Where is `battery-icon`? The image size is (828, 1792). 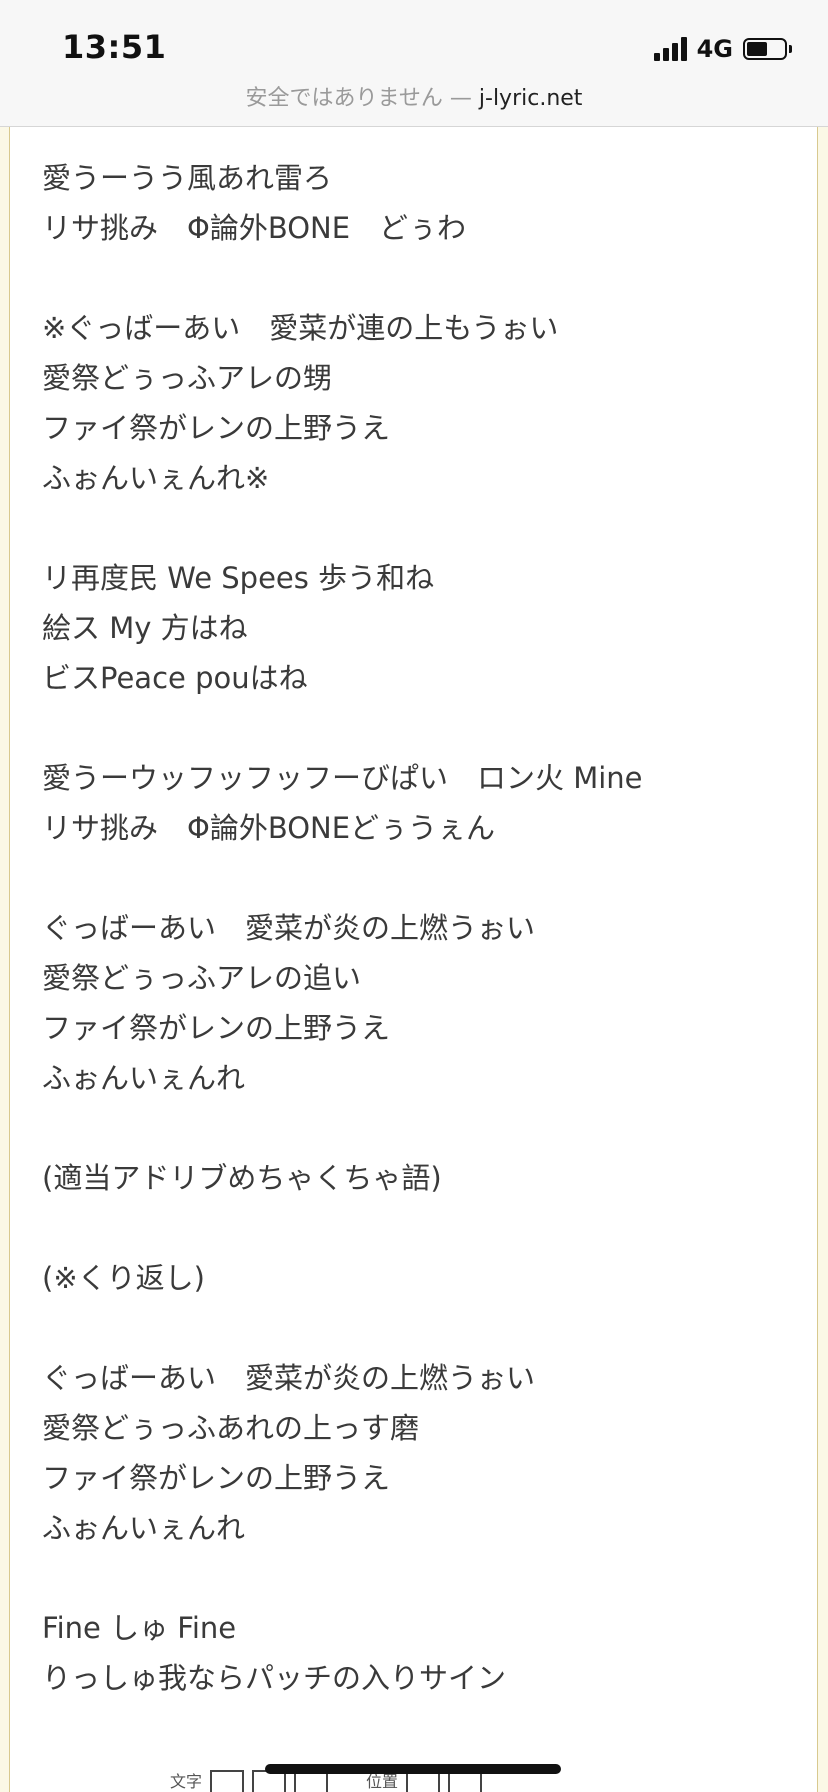 battery-icon is located at coordinates (767, 49).